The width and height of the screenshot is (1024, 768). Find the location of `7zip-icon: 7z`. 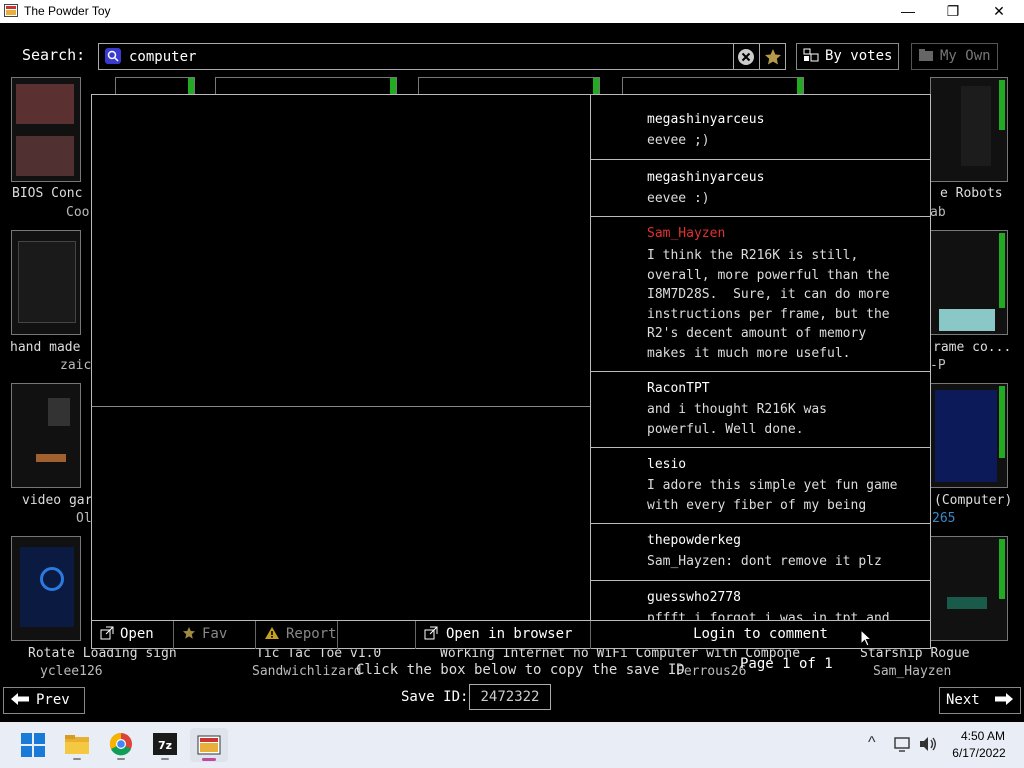

7zip-icon: 7z is located at coordinates (165, 745).